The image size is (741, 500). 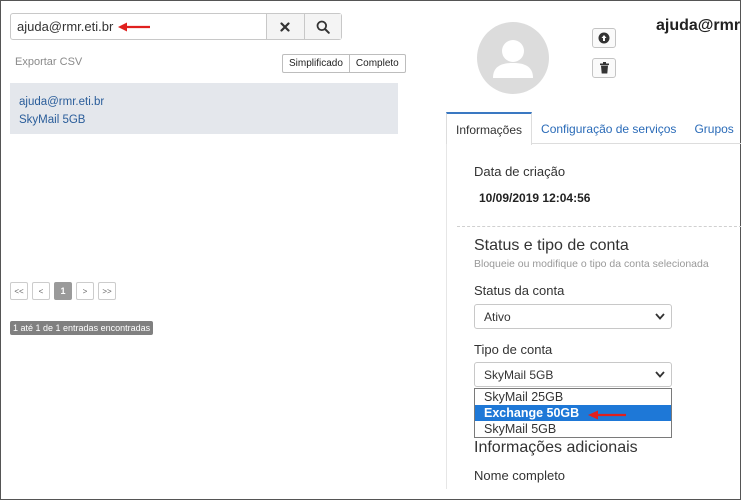 I want to click on view-complete-button: Completo, so click(x=377, y=63).